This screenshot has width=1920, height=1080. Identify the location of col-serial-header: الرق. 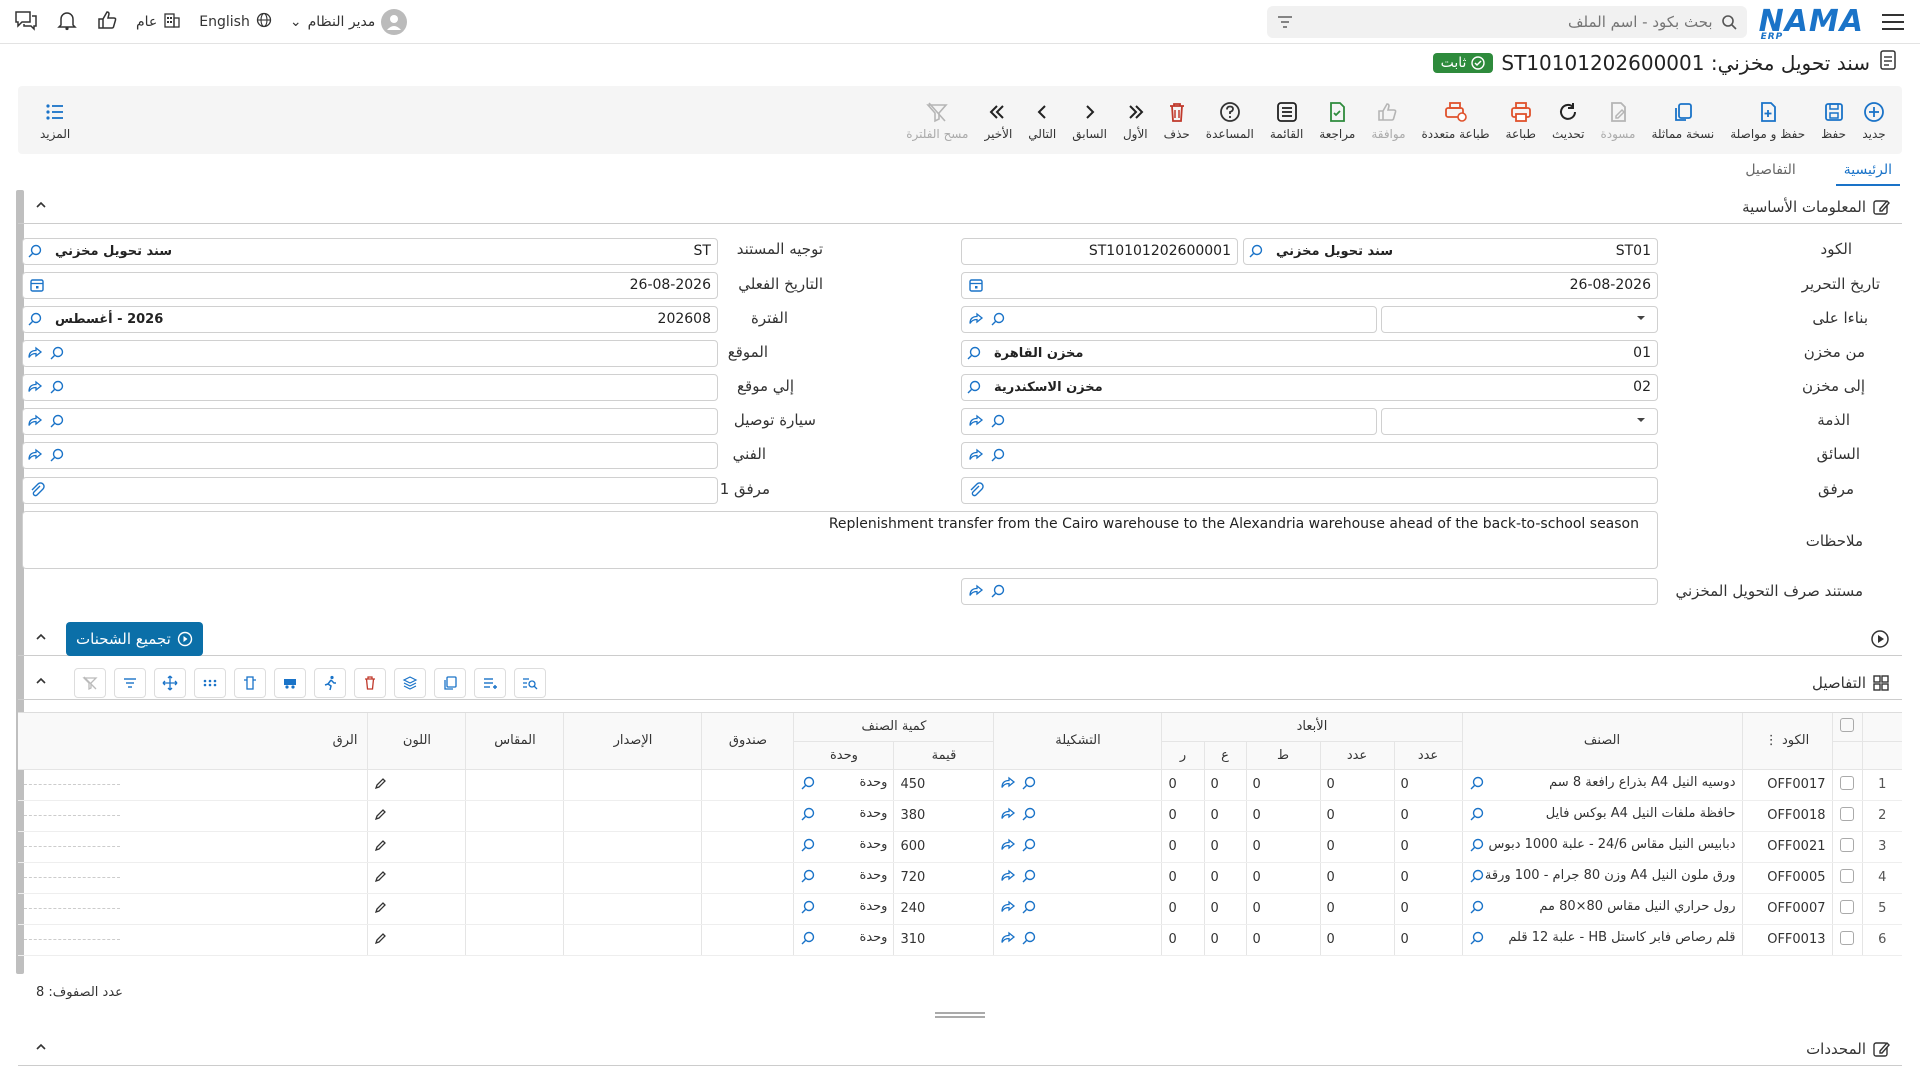
(193, 741).